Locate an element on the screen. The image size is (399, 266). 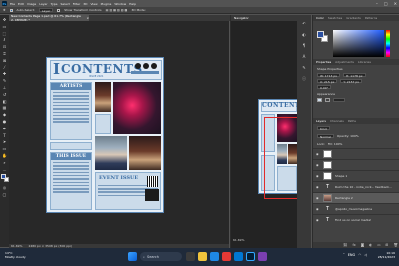
angle-field: 0.00° is located at coordinates (324, 87).